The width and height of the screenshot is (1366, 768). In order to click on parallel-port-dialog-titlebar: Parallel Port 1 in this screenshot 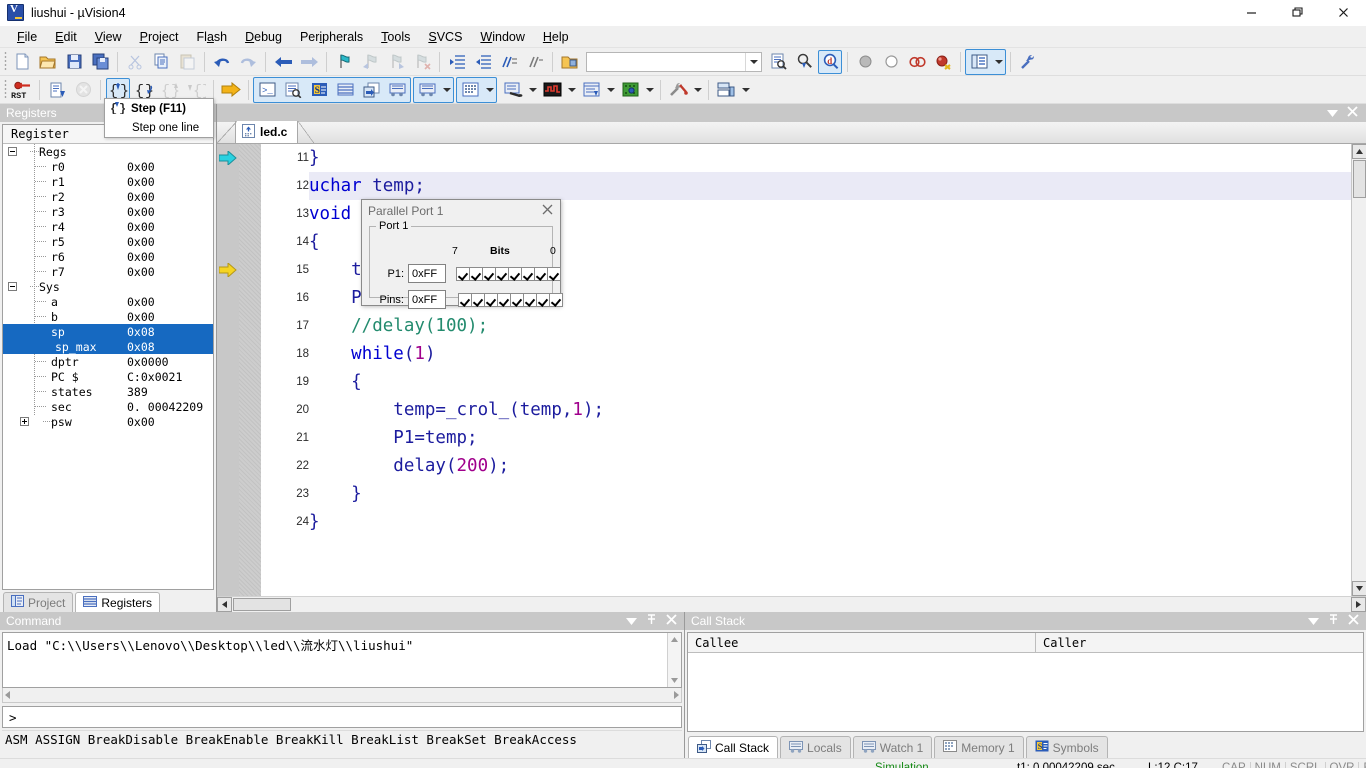, I will do `click(461, 210)`.